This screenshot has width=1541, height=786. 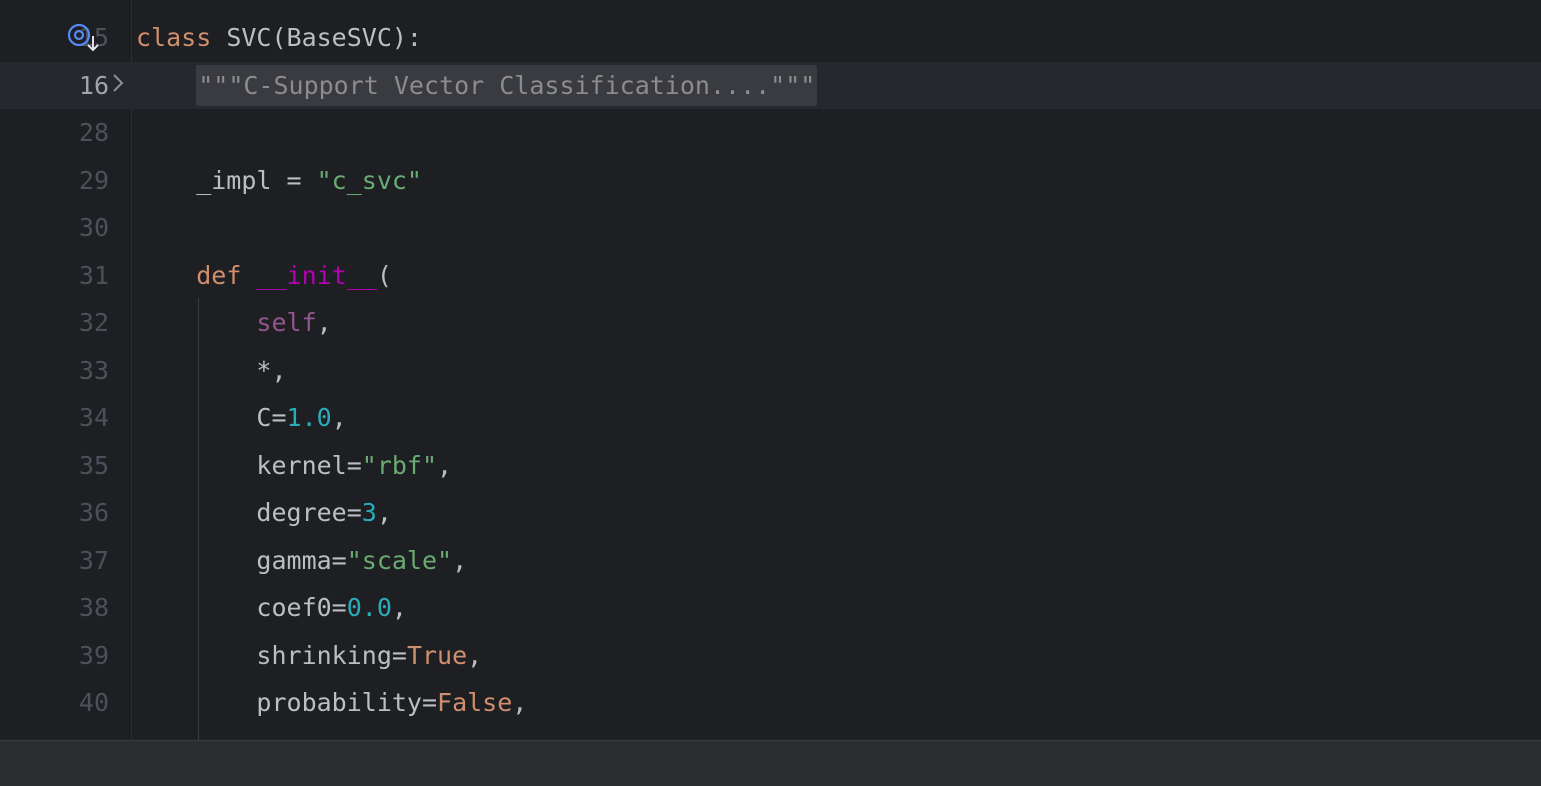 I want to click on code-text: *,, so click(x=211, y=370).